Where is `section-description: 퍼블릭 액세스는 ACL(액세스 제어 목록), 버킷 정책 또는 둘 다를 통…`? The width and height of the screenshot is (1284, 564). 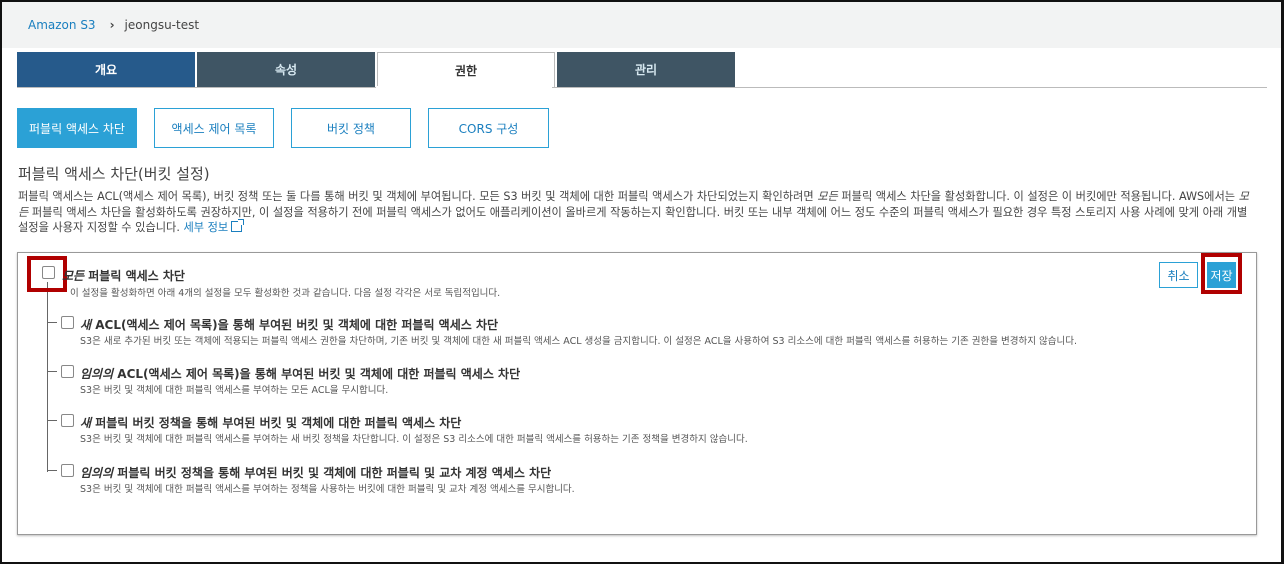
section-description: 퍼블릭 액세스는 ACL(액세스 제어 목록), 버킷 정책 또는 둘 다를 통… is located at coordinates (638, 212).